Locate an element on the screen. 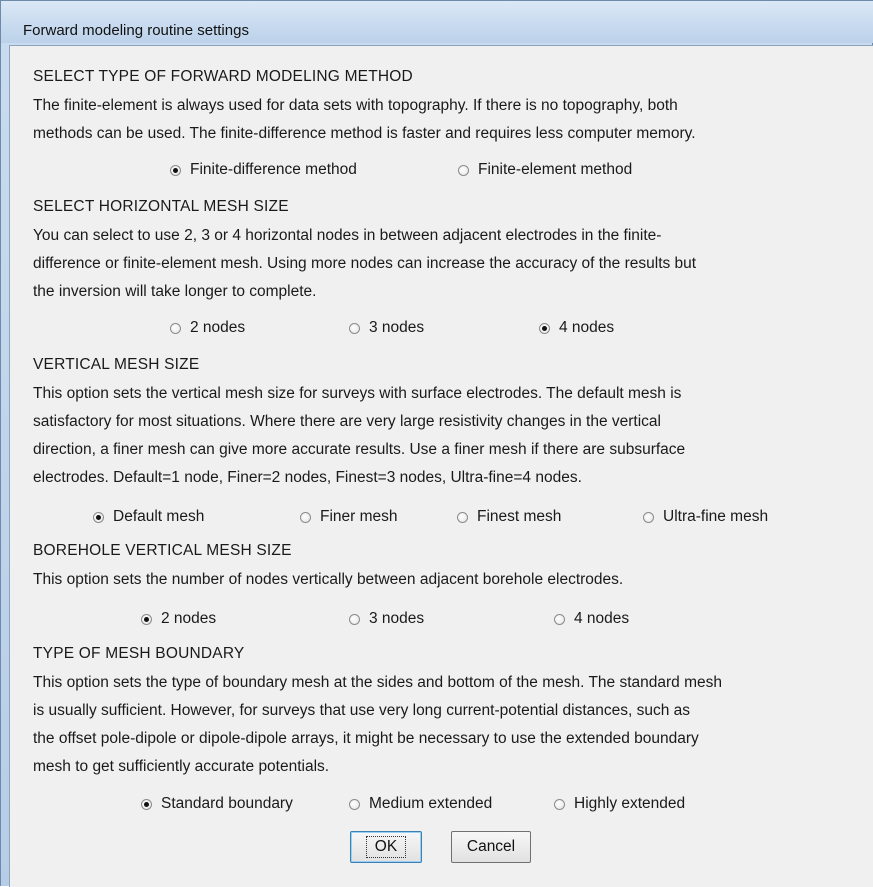  radio-label: Standard boundary is located at coordinates (227, 803).